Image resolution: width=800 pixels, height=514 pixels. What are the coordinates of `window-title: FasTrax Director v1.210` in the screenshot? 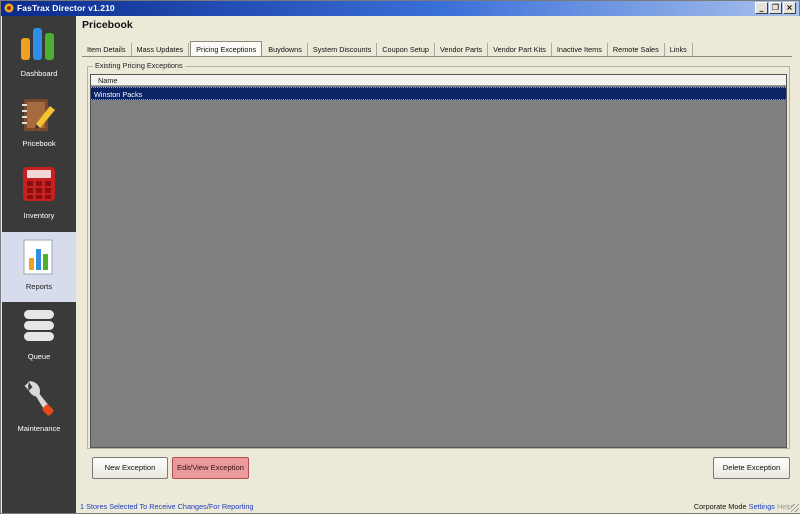 It's located at (66, 8).